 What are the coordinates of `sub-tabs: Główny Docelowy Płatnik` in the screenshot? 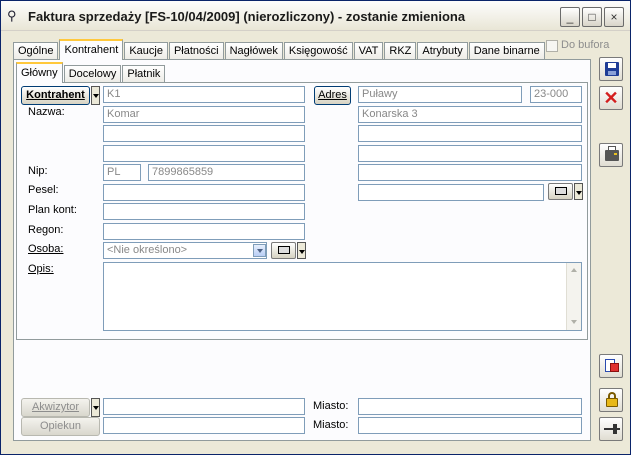 It's located at (91, 72).